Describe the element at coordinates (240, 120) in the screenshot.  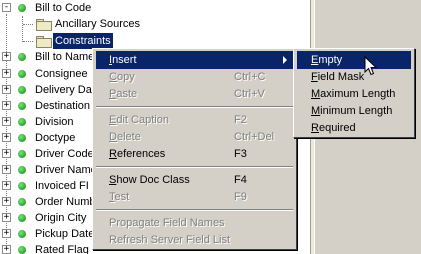
I see `menu-item-shortcut: F2` at that location.